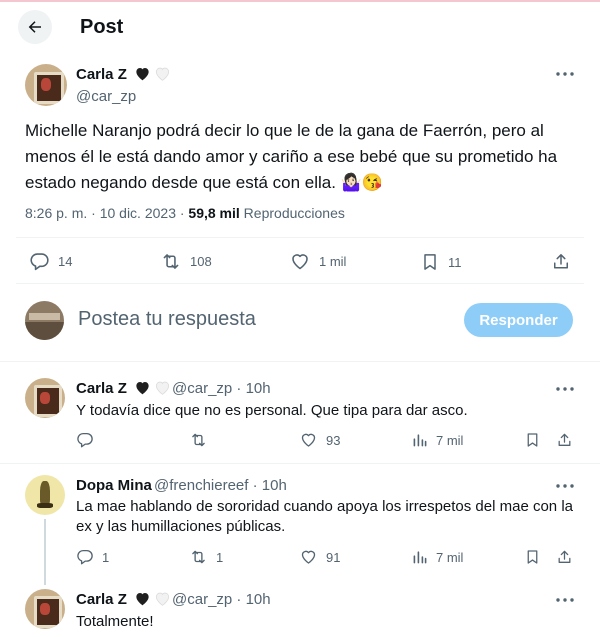 This screenshot has width=600, height=637. I want to click on author-name: Carla Z, so click(123, 74).